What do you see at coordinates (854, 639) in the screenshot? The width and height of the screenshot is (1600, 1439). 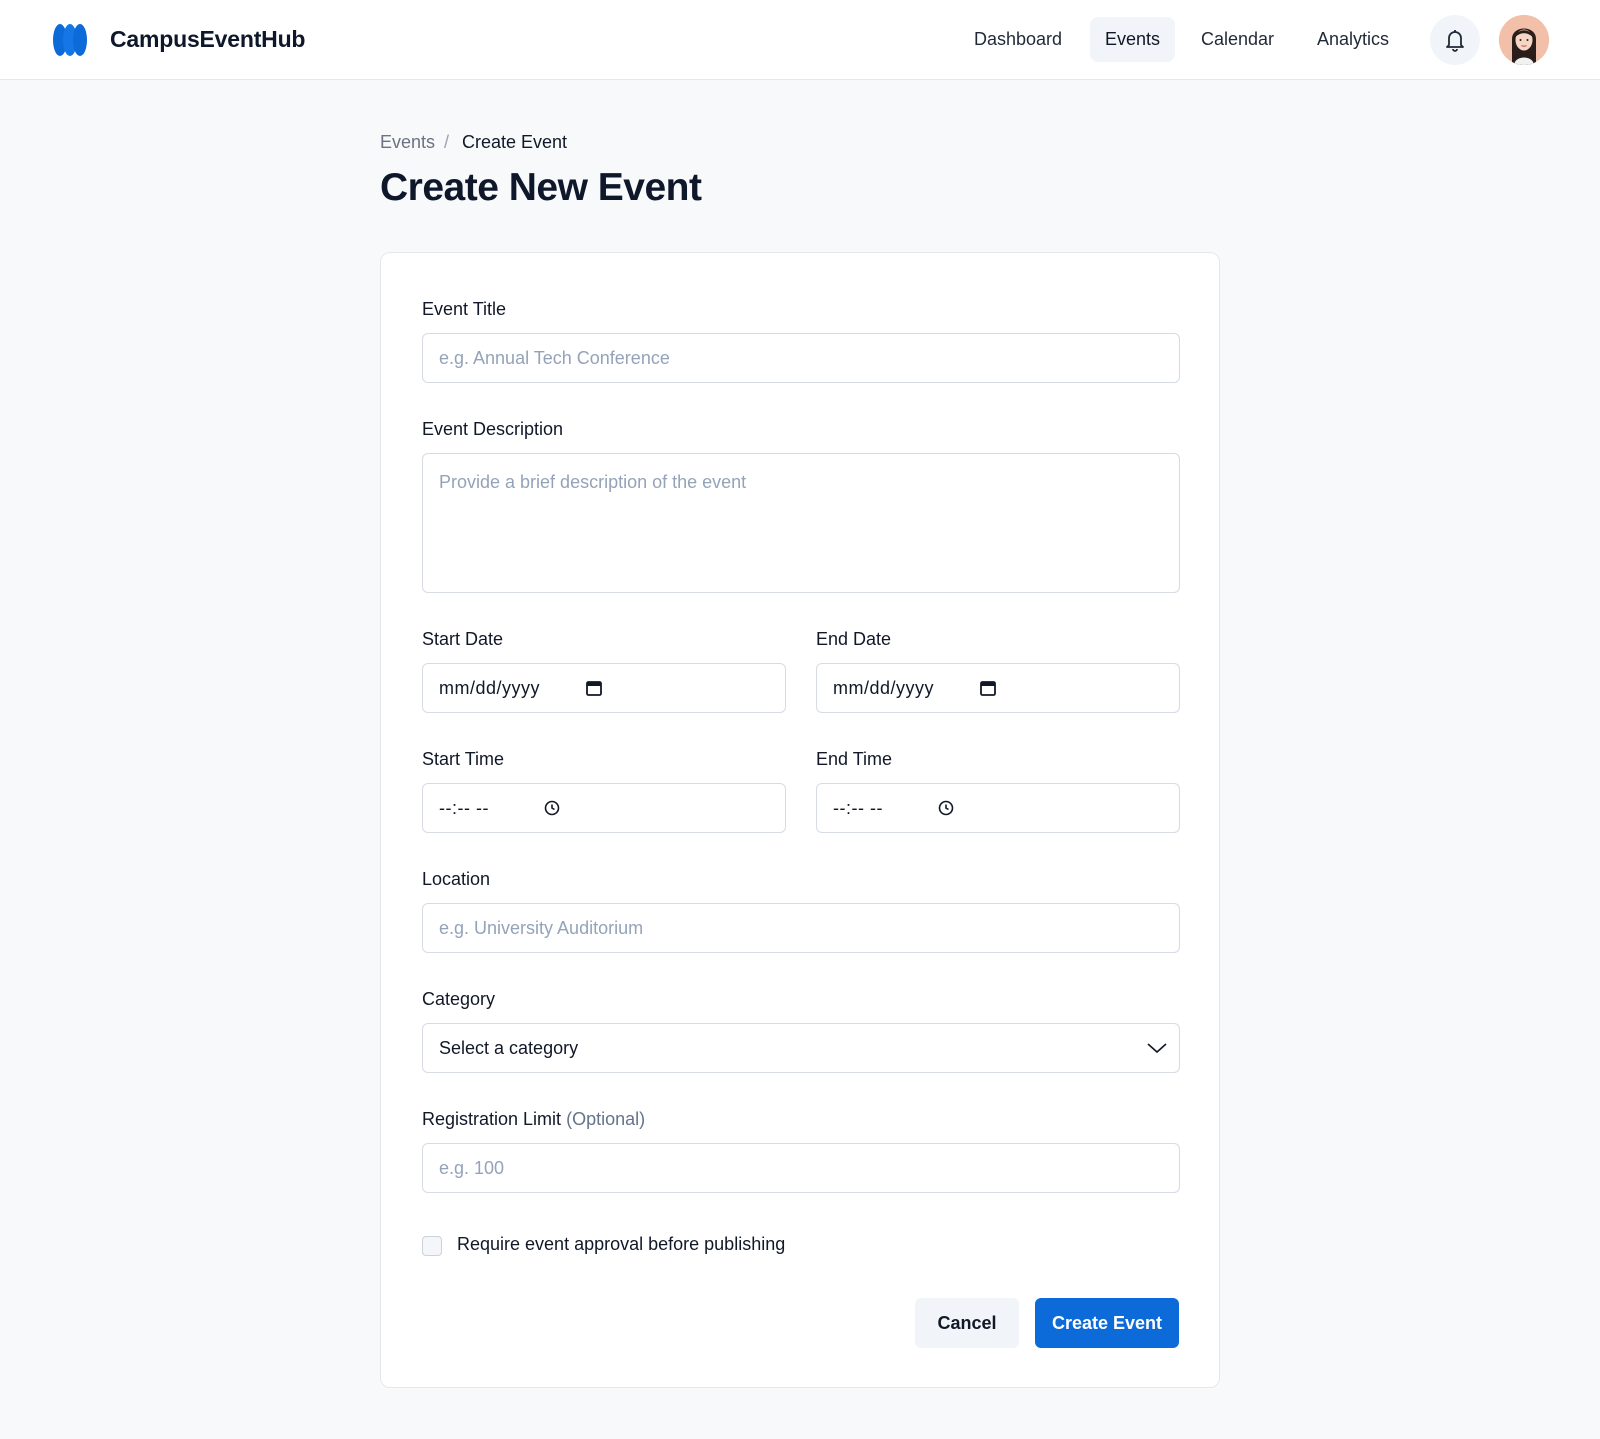 I see `end-date-label: End Date` at bounding box center [854, 639].